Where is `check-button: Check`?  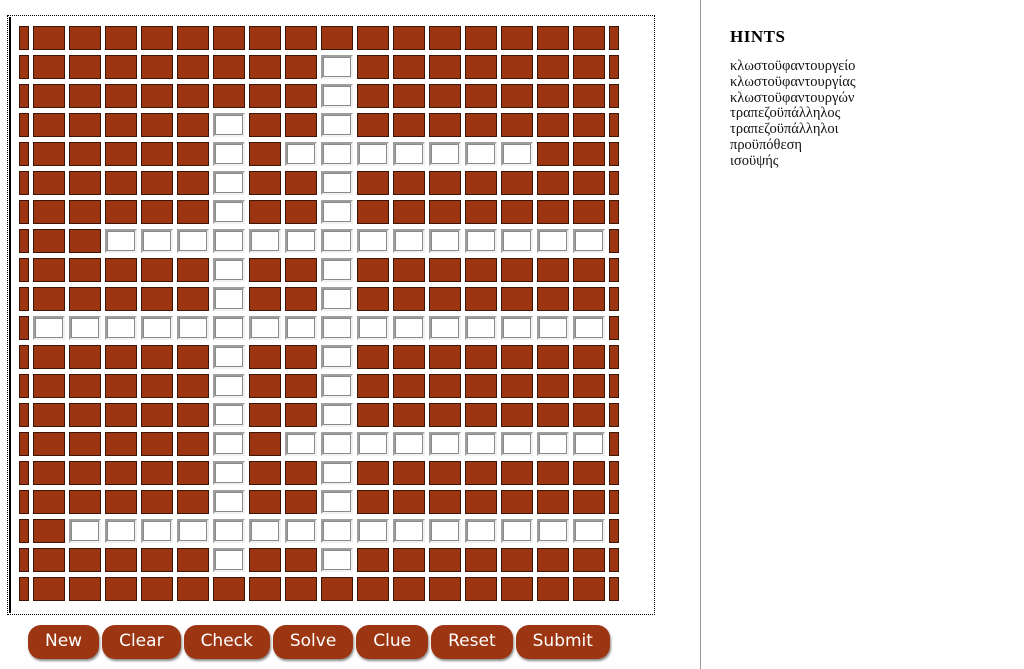
check-button: Check is located at coordinates (226, 642).